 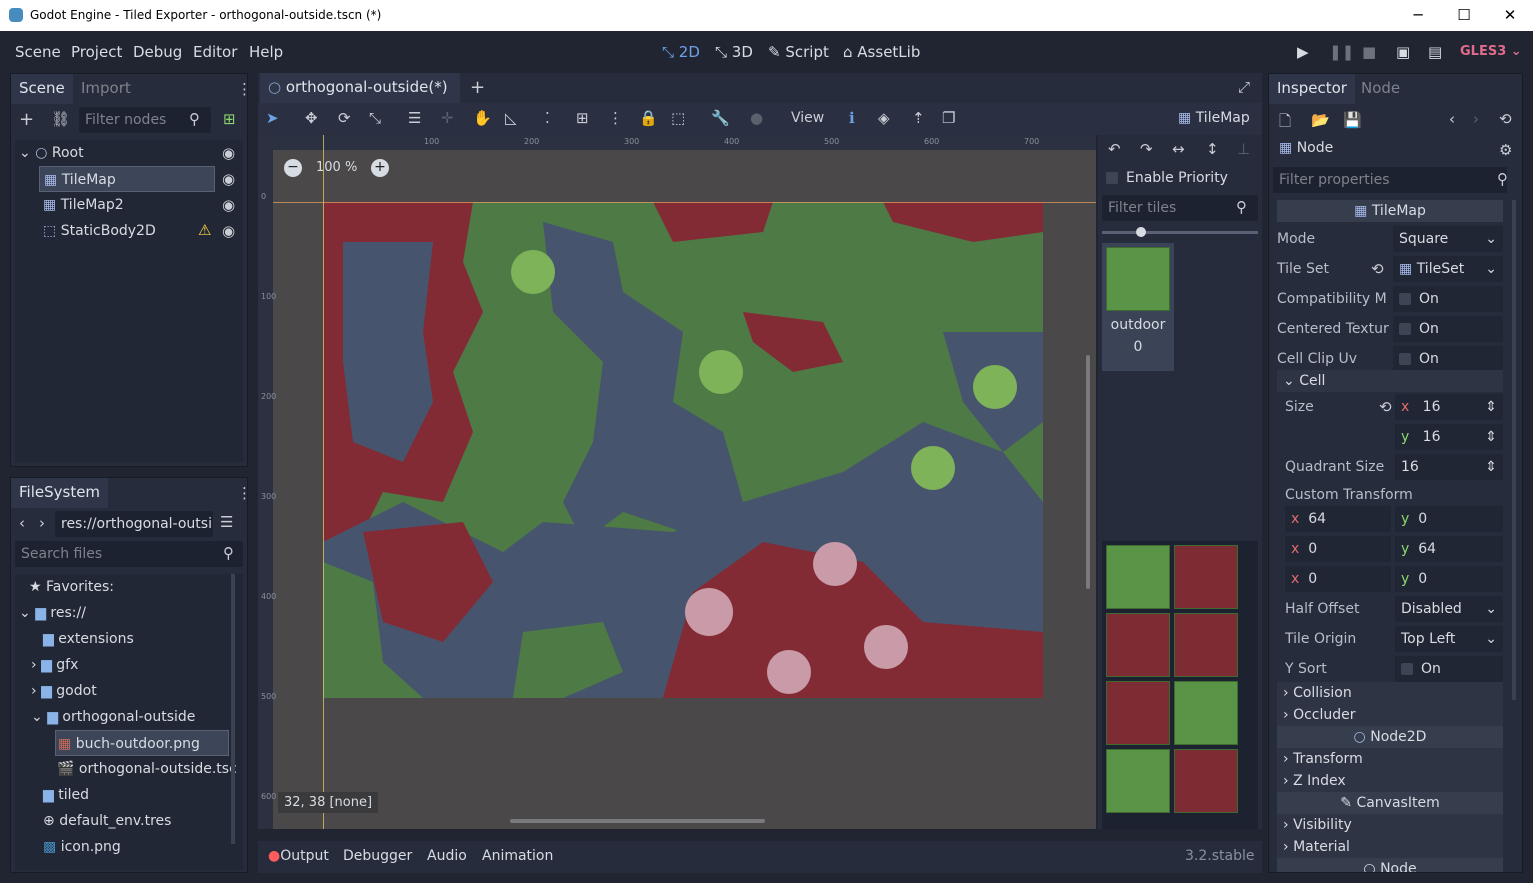 I want to click on workspace-2d-button: ⤡ 2D, so click(x=681, y=52).